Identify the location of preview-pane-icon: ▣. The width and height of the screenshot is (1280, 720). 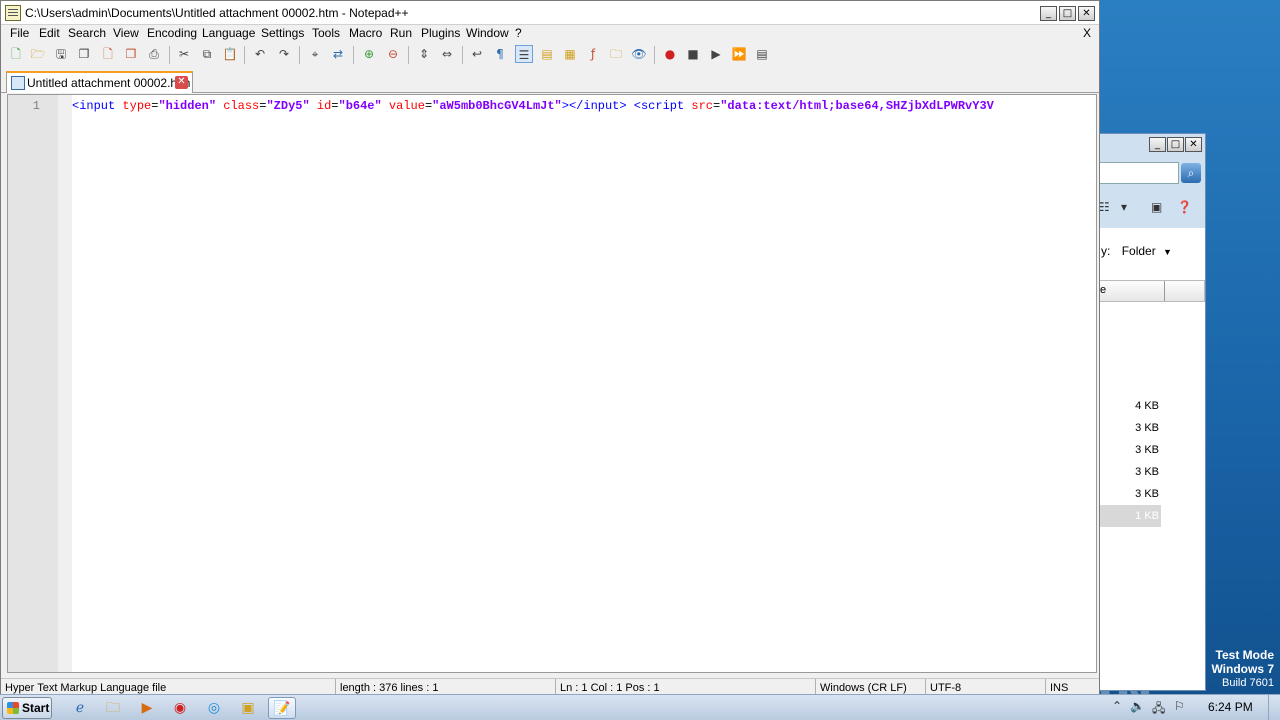
(1156, 207).